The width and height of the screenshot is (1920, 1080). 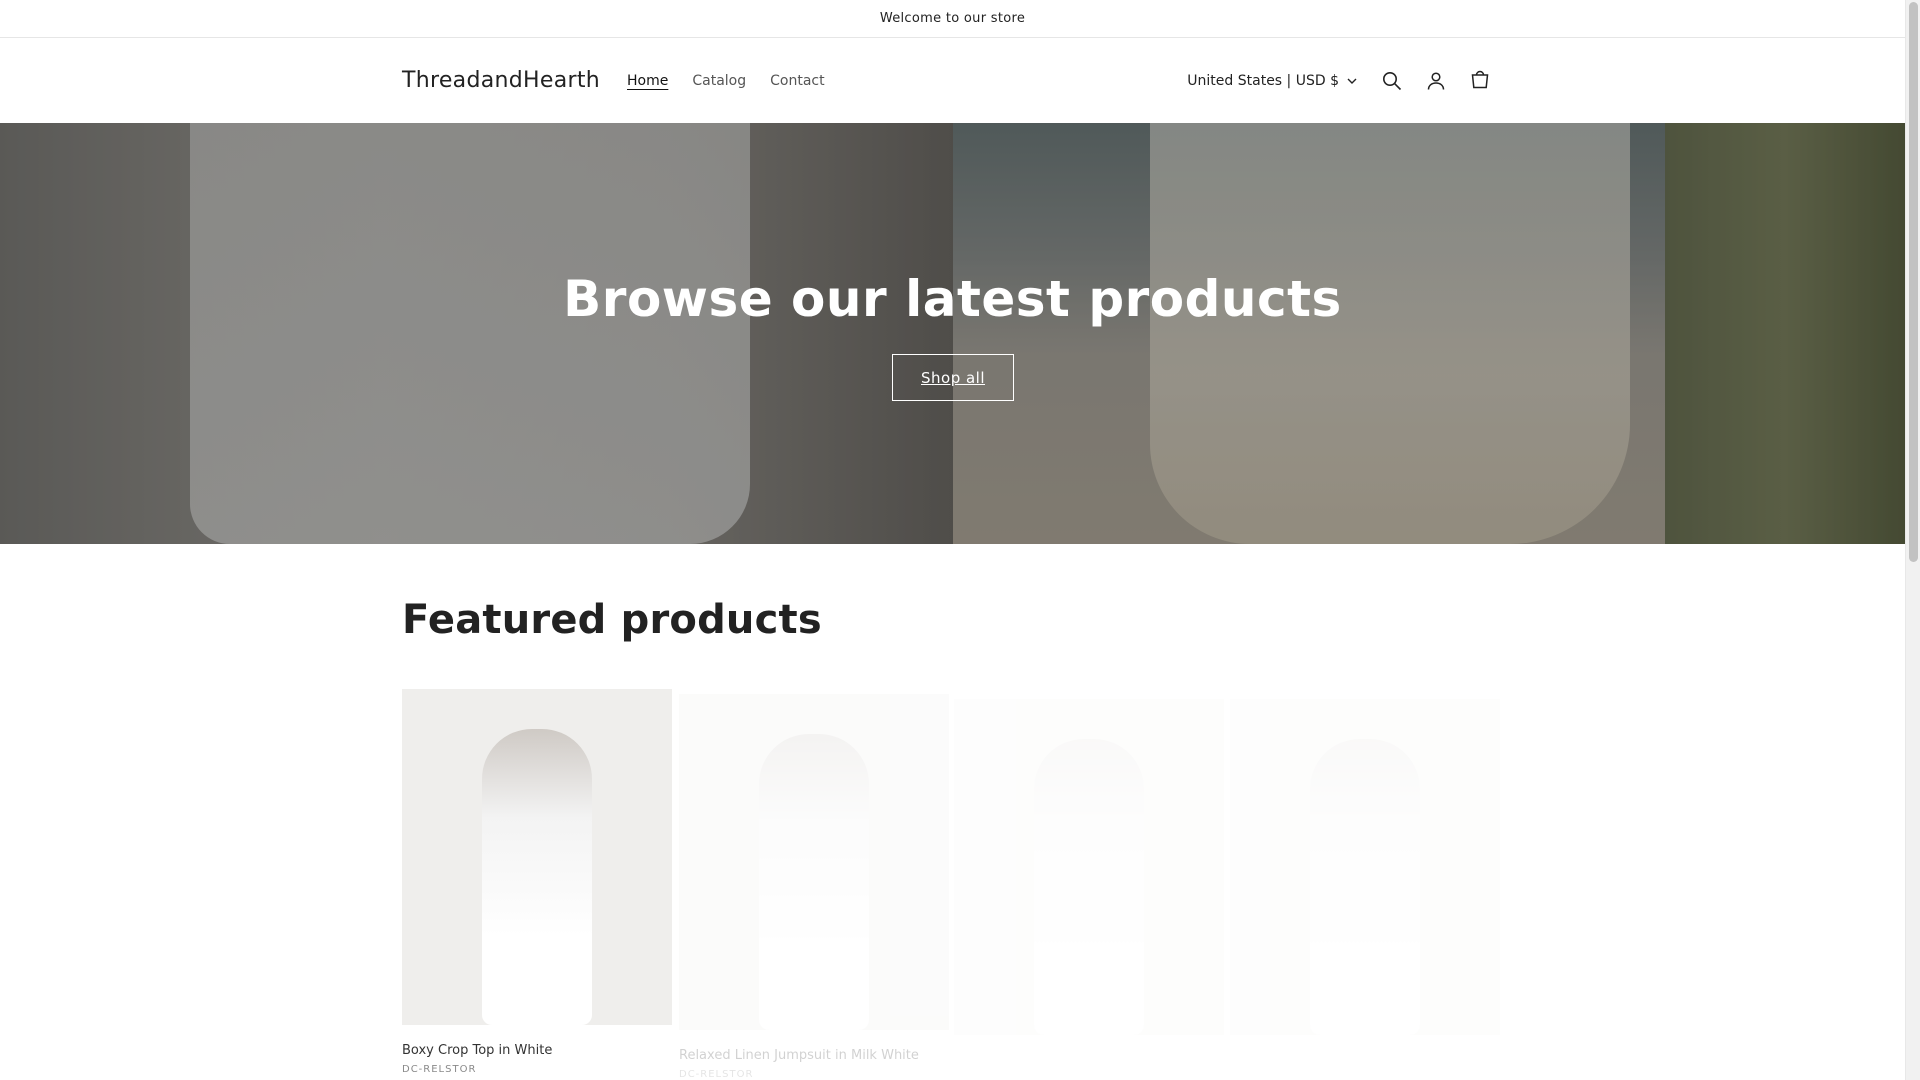 I want to click on product-name: Relaxed Linen Jumpsuit in Milk White, so click(x=814, y=1055).